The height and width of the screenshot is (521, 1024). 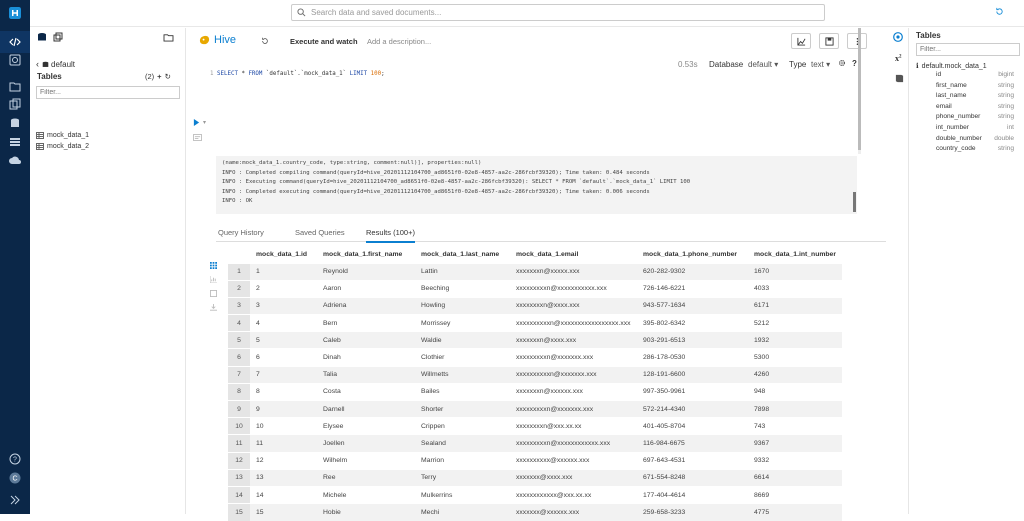 I want to click on column-header: mock_data_1.int_number, so click(x=795, y=255).